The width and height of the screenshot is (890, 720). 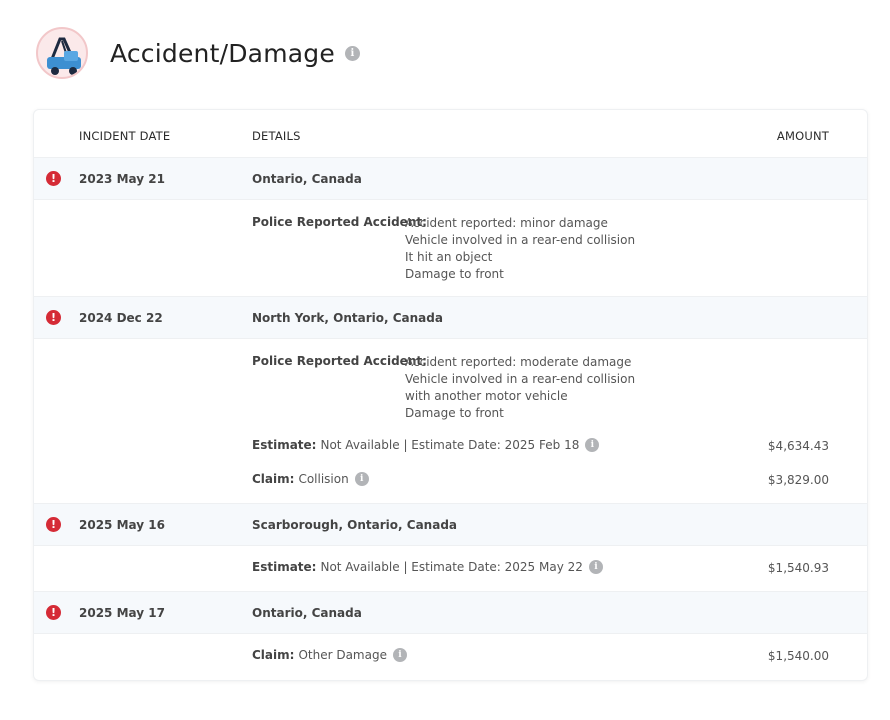 I want to click on incident-location: North York, Ontario, Canada, so click(x=347, y=318).